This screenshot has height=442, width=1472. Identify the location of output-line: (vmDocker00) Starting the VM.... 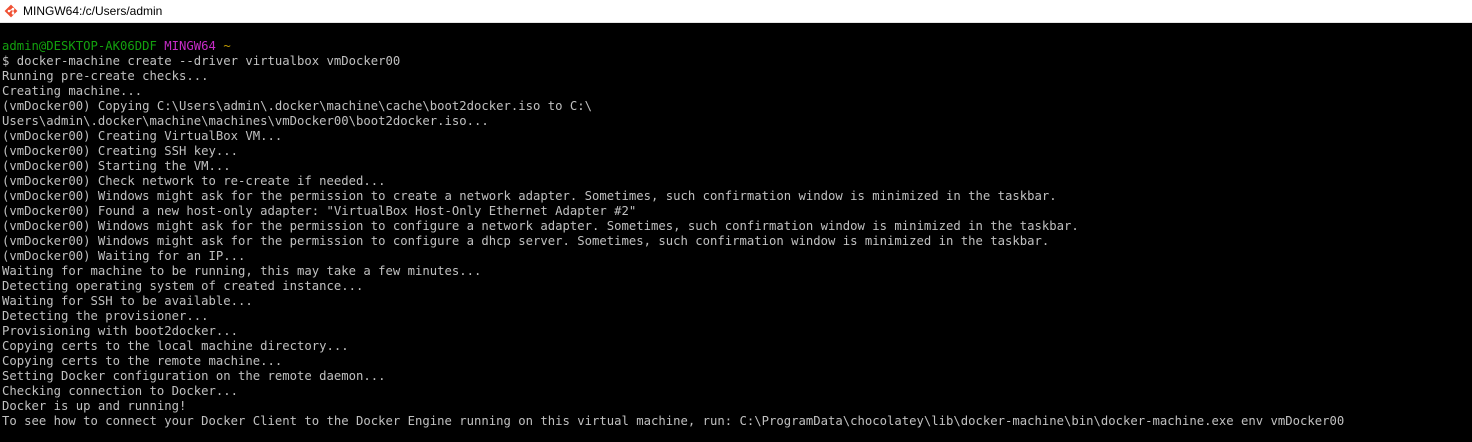
(116, 166).